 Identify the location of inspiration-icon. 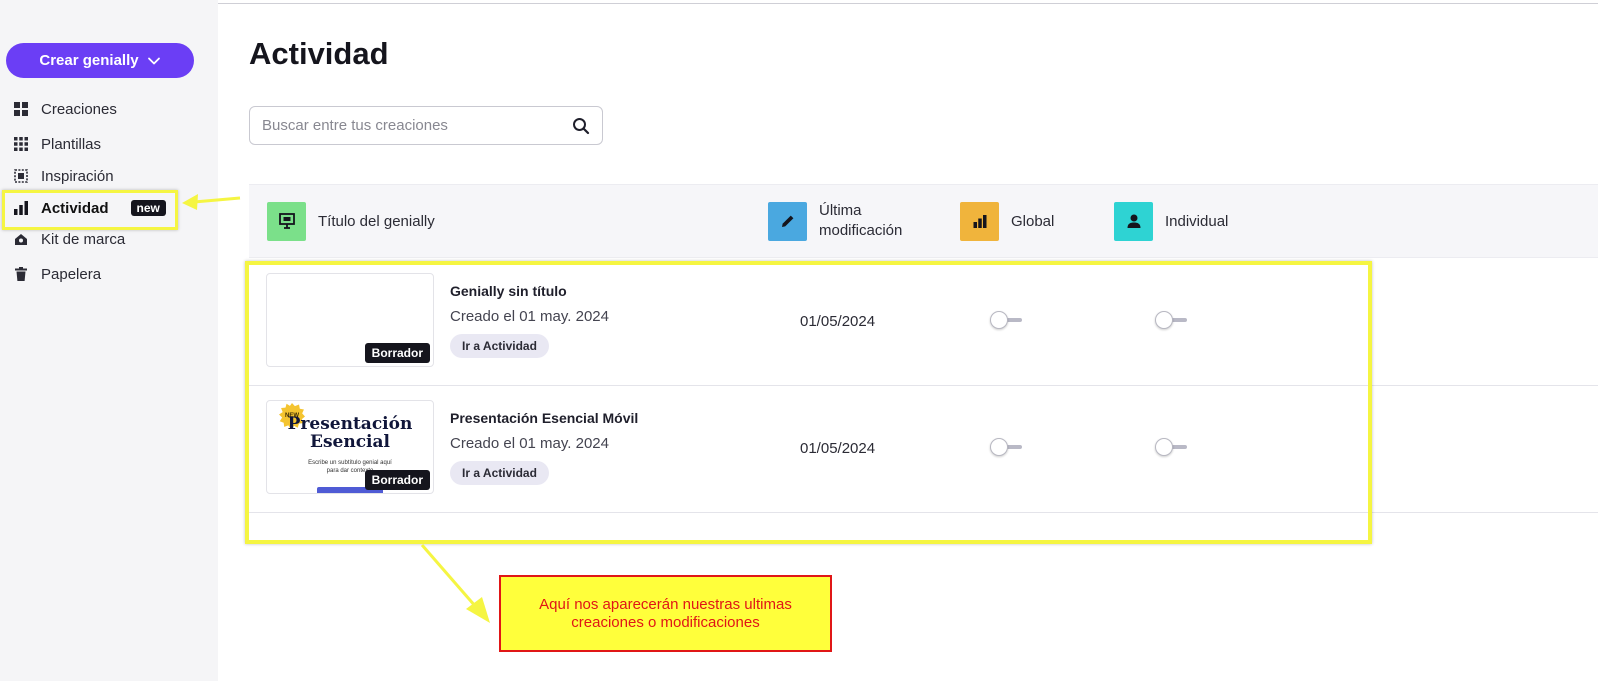
(21, 176).